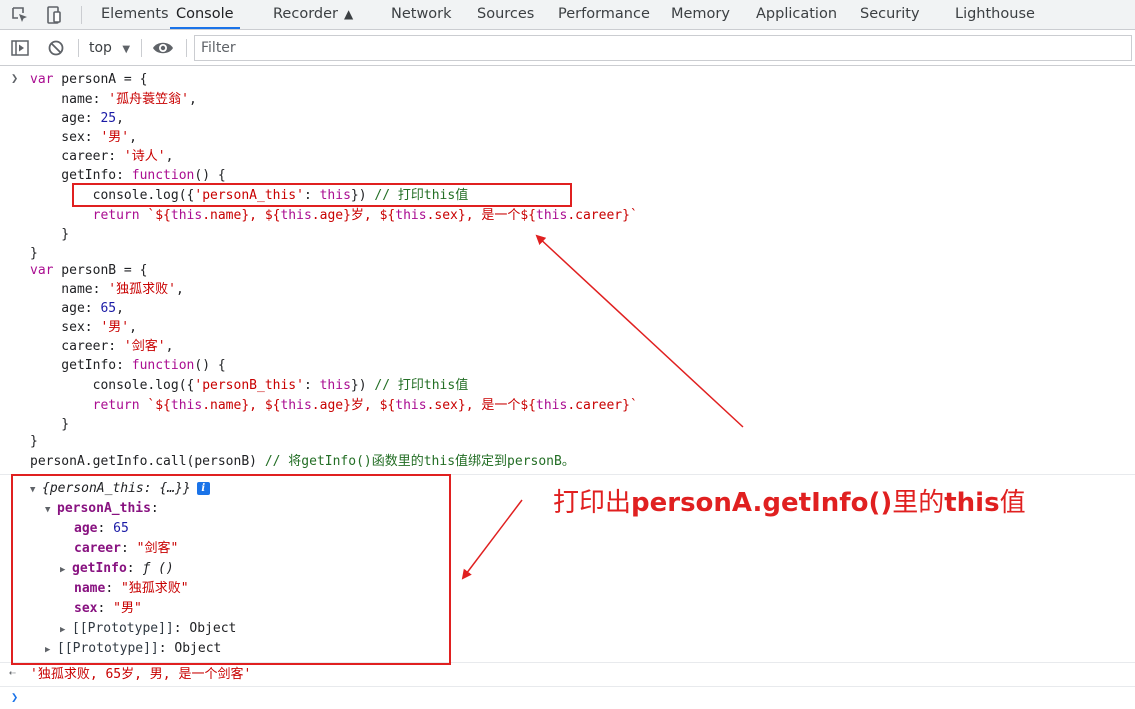  I want to click on tab-recorder: Recorder ▲, so click(313, 14).